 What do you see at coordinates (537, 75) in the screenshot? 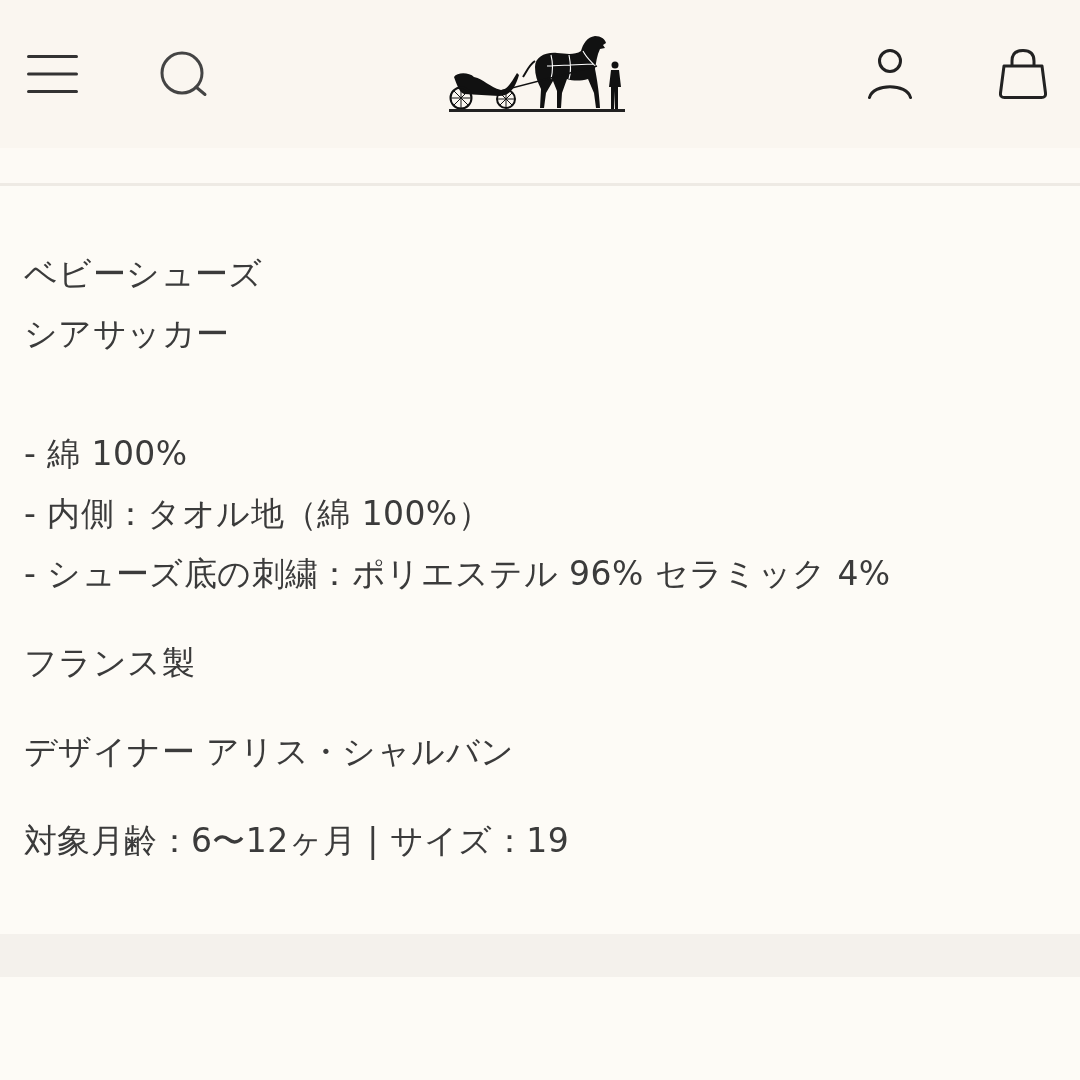
I see `horse-carriage-logo` at bounding box center [537, 75].